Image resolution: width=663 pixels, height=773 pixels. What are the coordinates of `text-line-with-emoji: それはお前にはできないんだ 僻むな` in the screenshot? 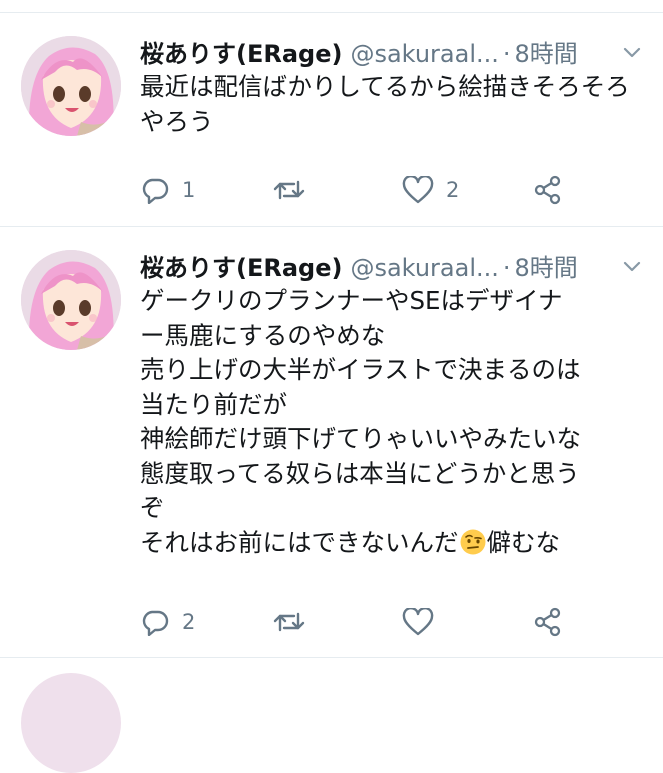 It's located at (395, 543).